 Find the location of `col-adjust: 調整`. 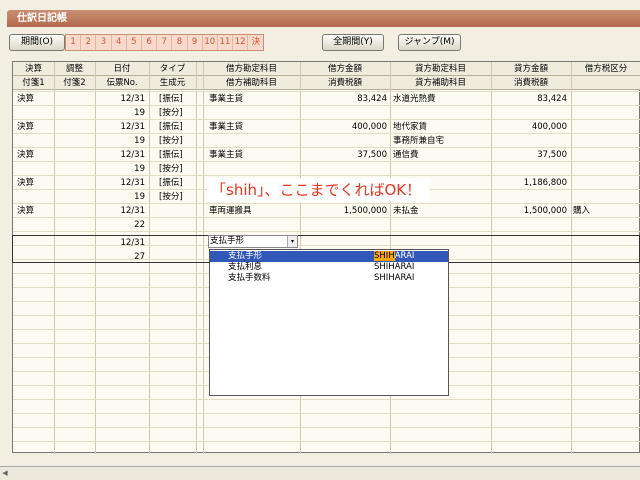

col-adjust: 調整 is located at coordinates (74, 69).